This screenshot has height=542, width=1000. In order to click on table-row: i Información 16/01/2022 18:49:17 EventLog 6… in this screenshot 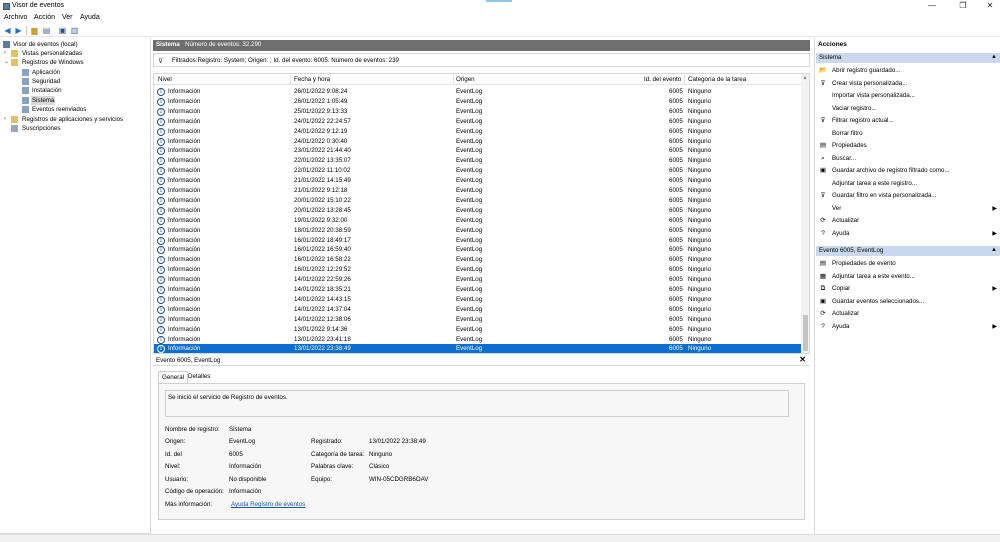, I will do `click(478, 241)`.